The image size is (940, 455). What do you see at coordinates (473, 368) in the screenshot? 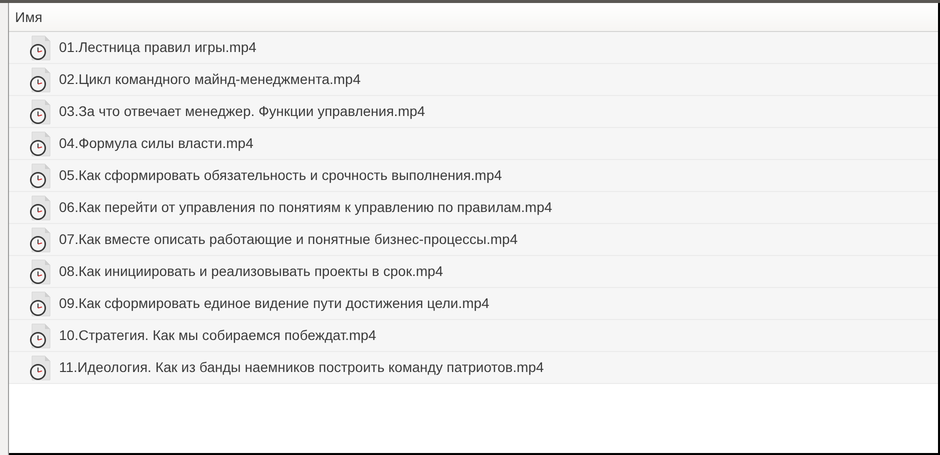
I see `file-row: 11.Идеология. Как из банды наемников построить команду патриотов.mp4` at bounding box center [473, 368].